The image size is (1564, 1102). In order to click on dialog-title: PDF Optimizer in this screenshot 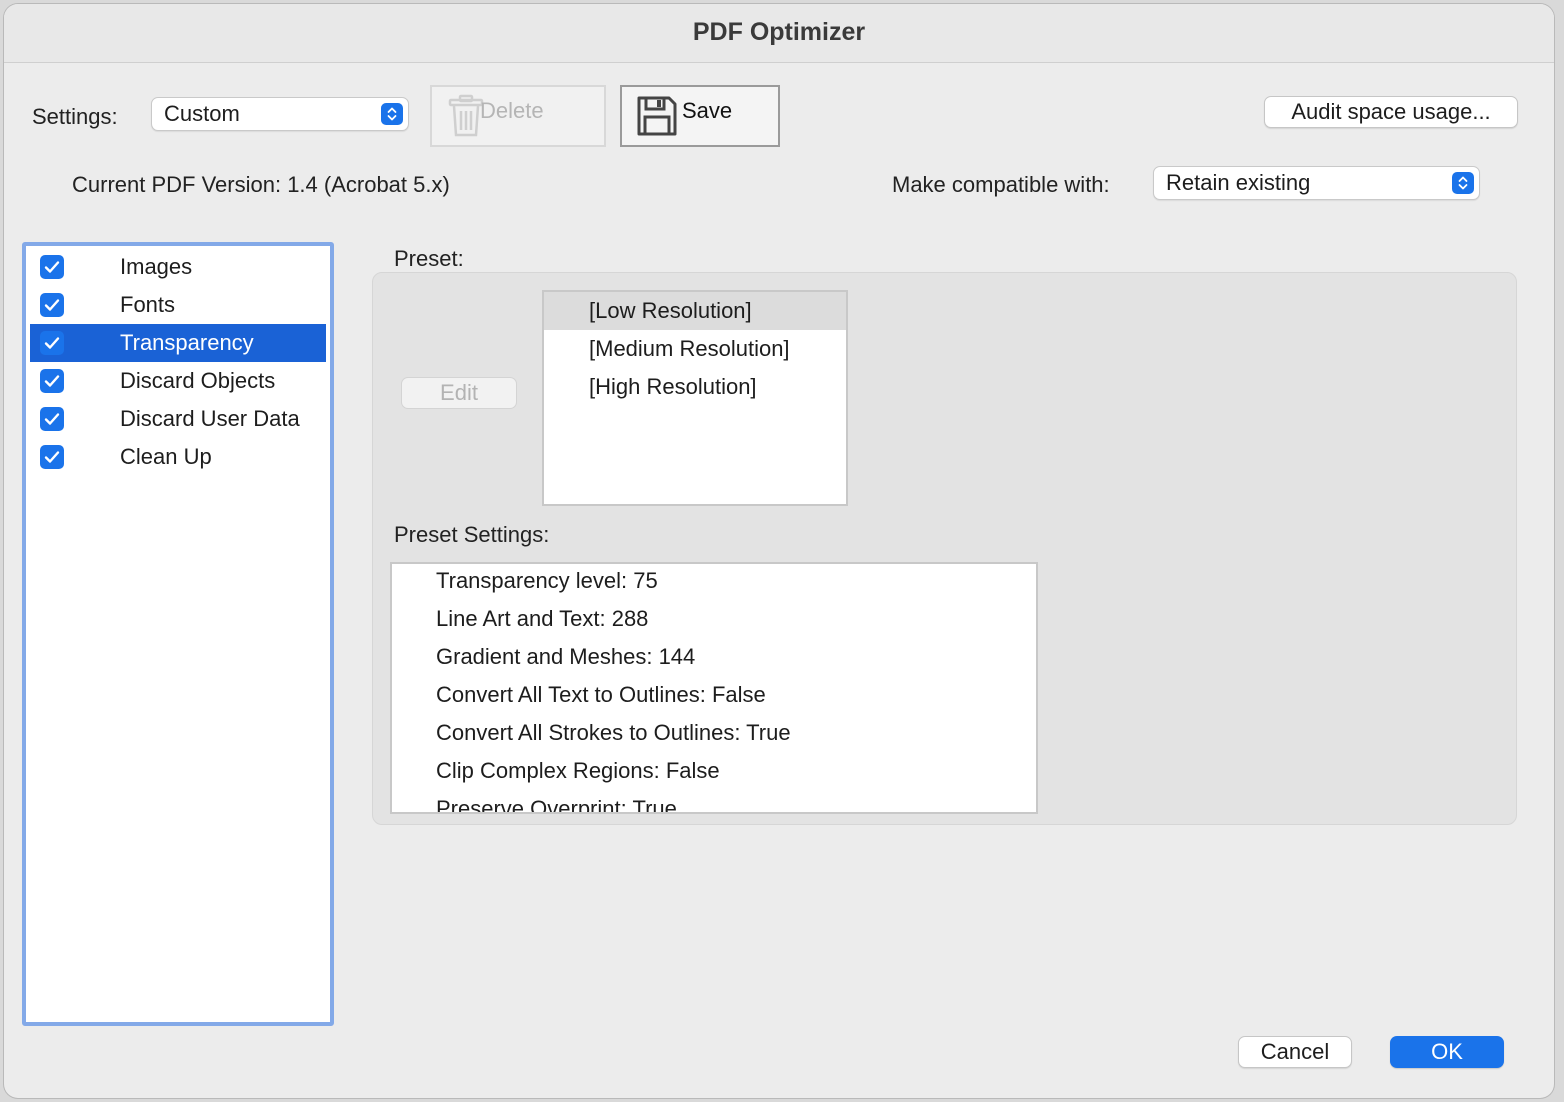, I will do `click(779, 32)`.